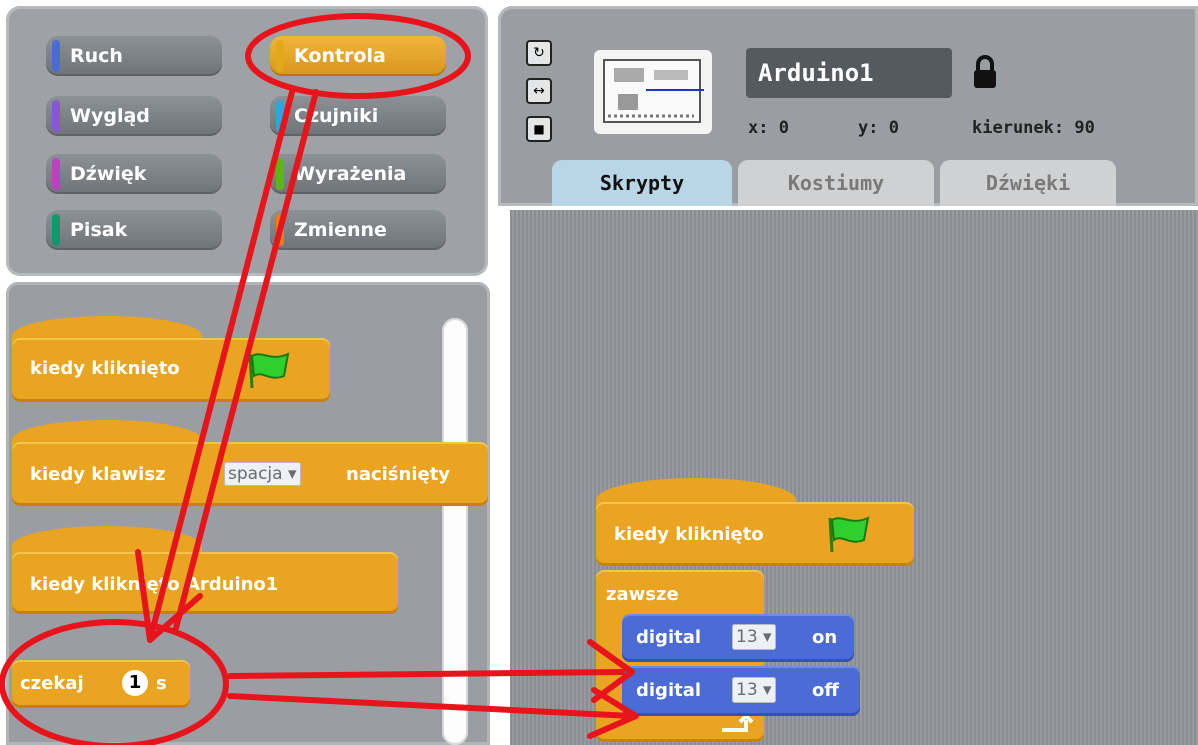 The width and height of the screenshot is (1198, 745). I want to click on category-kontrola: Kontrola, so click(358, 56).